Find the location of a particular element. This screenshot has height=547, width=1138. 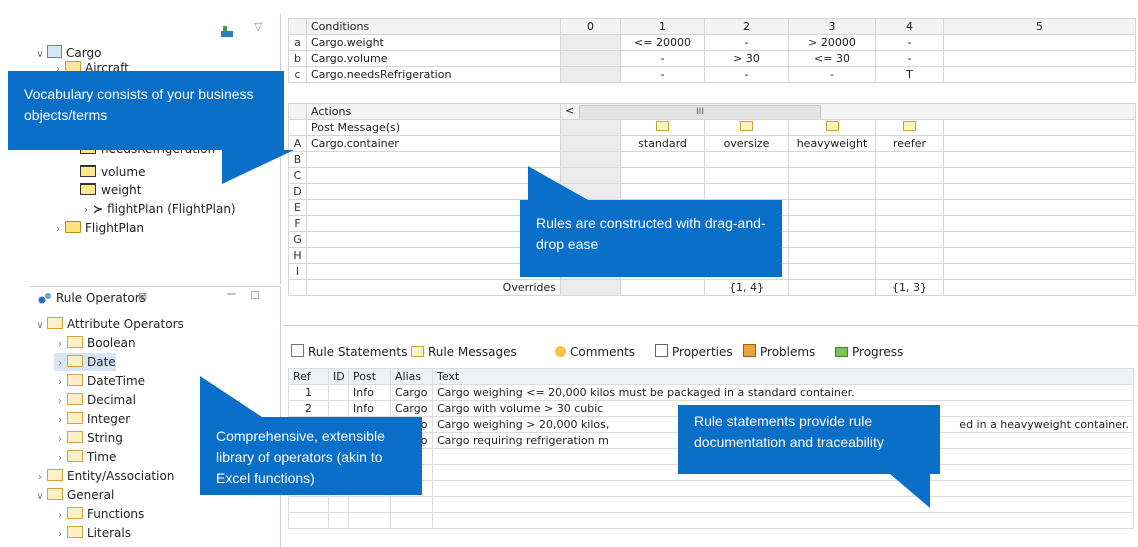

scroll-thumb: III is located at coordinates (700, 112).